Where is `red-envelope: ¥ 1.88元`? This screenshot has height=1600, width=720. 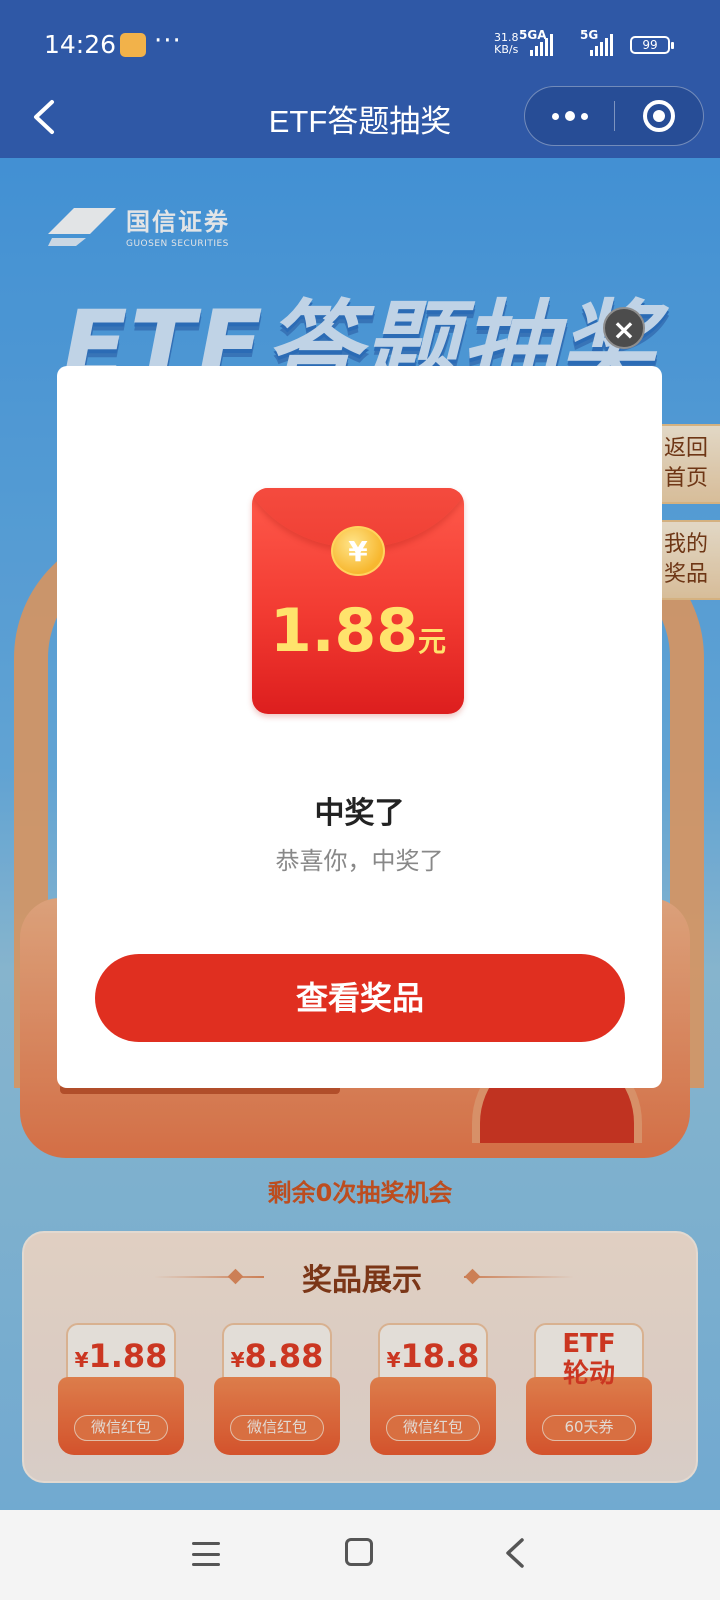
red-envelope: ¥ 1.88元 is located at coordinates (358, 601).